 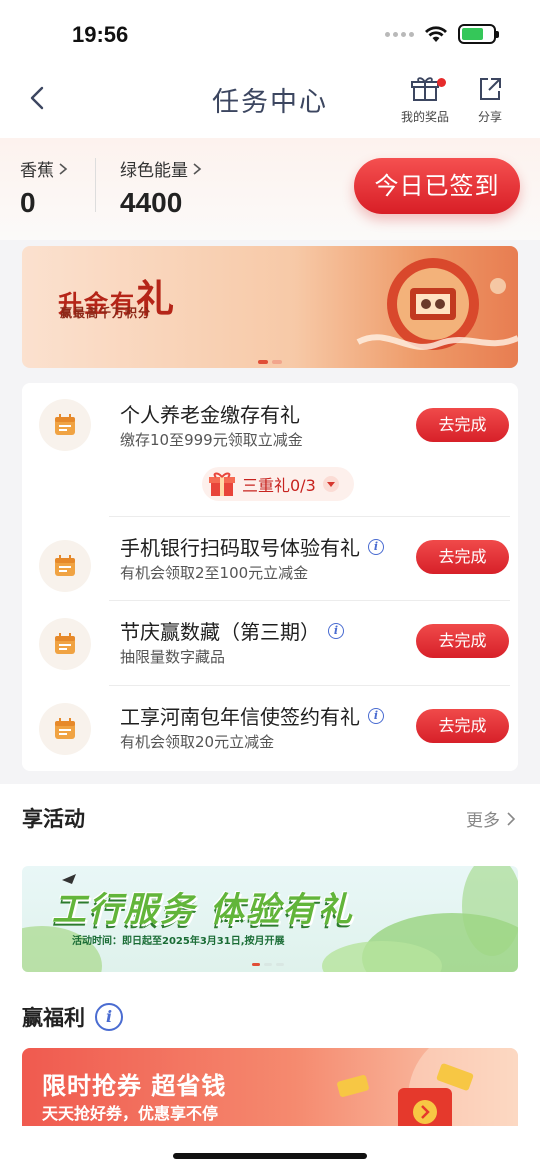 What do you see at coordinates (214, 573) in the screenshot?
I see `task-subtitle: 有机会领取2至100元立减金` at bounding box center [214, 573].